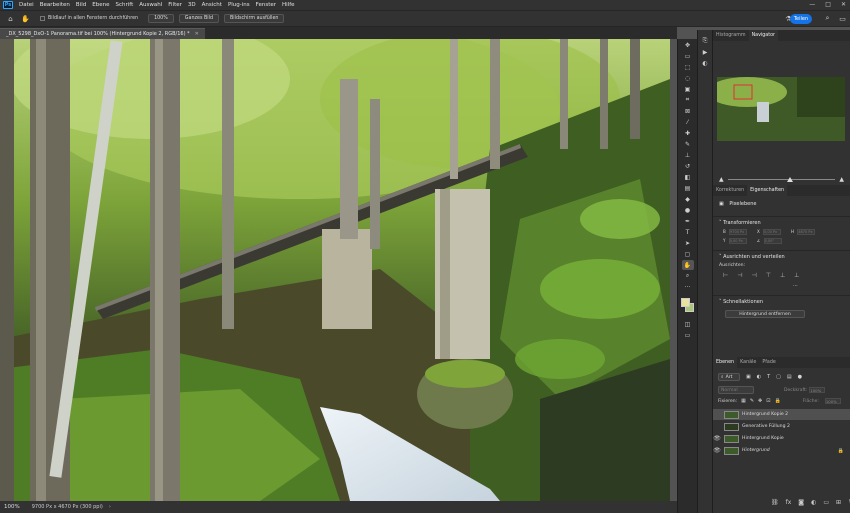  What do you see at coordinates (736, 390) in the screenshot?
I see `blend-mode-select: Normal` at bounding box center [736, 390].